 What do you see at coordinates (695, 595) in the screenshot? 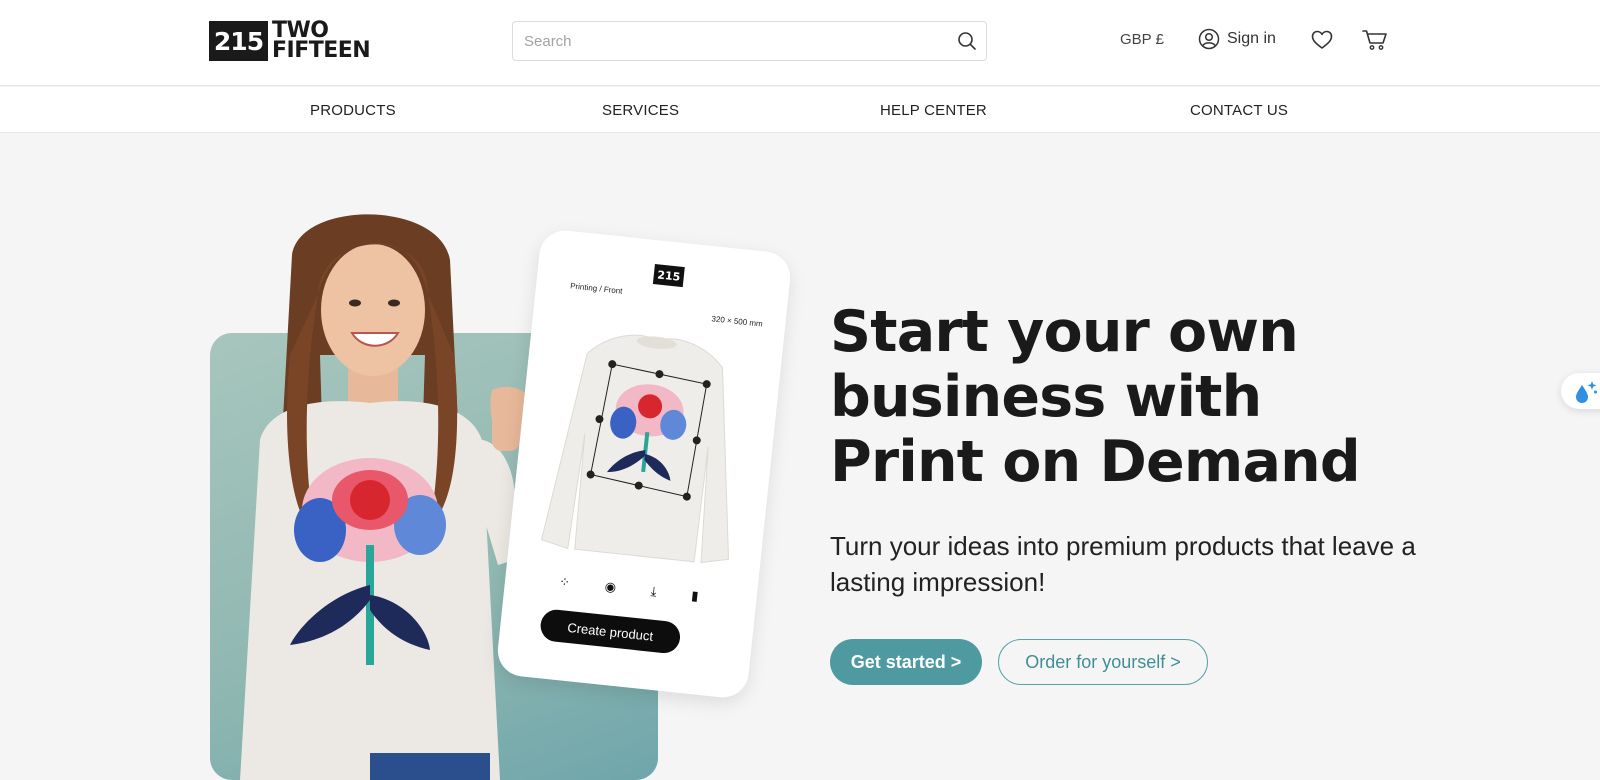
I see `trash-icon: ▮` at bounding box center [695, 595].